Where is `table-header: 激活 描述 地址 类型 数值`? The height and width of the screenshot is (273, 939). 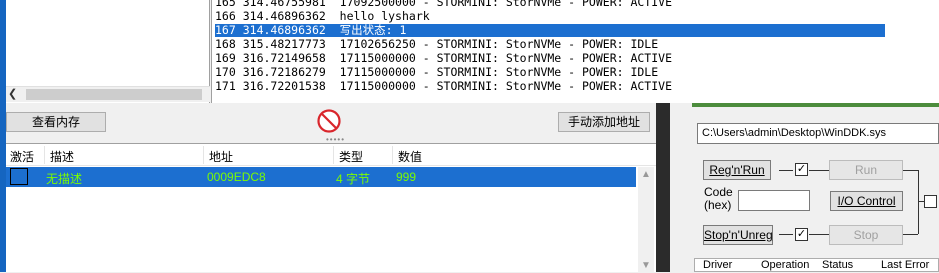
table-header: 激活 描述 地址 类型 数值 is located at coordinates (331, 155).